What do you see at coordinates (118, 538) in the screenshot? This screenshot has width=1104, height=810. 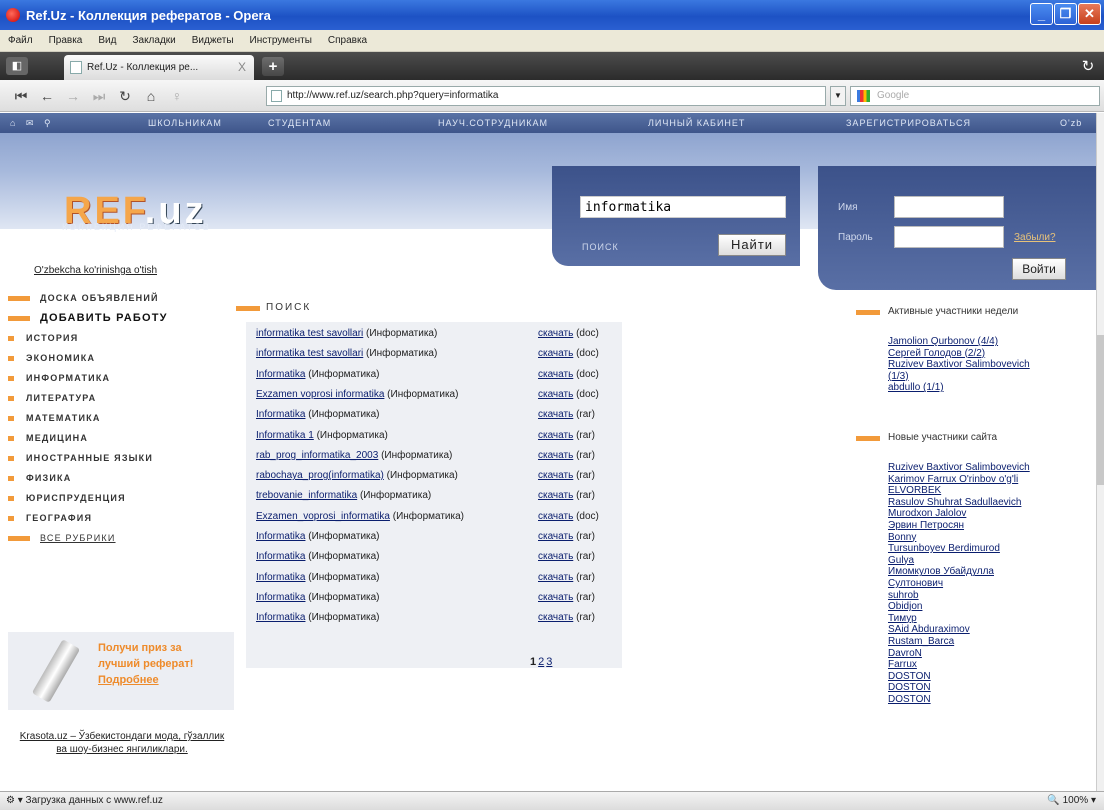 I see `menu-all-rubrics: ВСЕ РУБРИКИ` at bounding box center [118, 538].